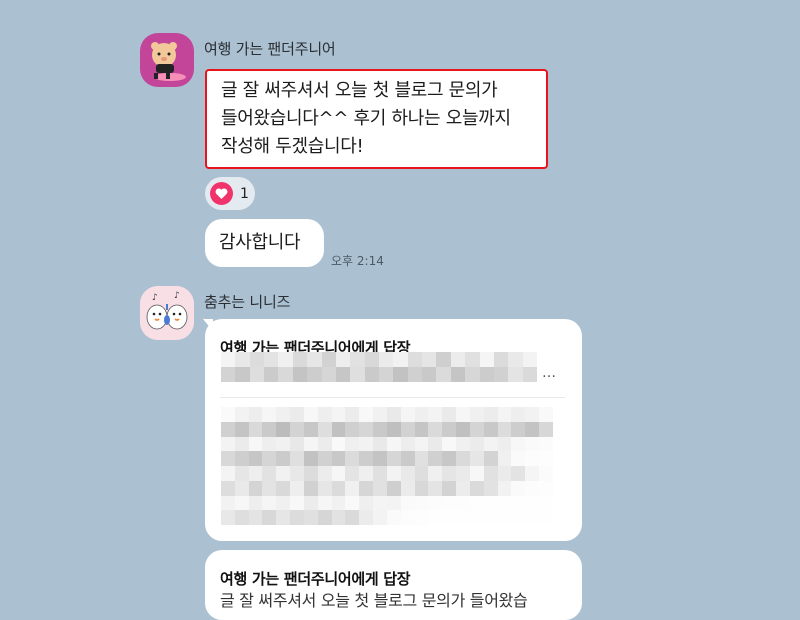 This screenshot has height=620, width=800. I want to click on sender-name: 춤추는 니니즈, so click(247, 302).